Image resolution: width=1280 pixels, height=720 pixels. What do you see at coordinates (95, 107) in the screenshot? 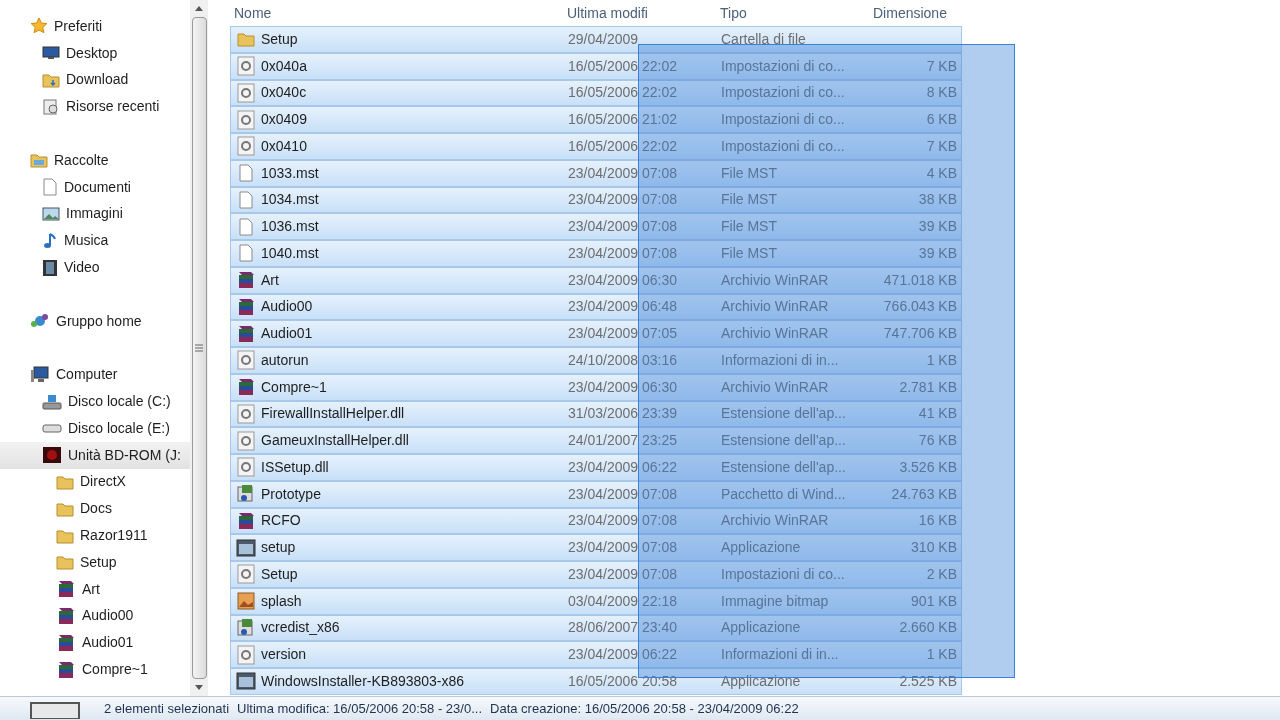
I see `sidebar-item: Risorse recenti` at bounding box center [95, 107].